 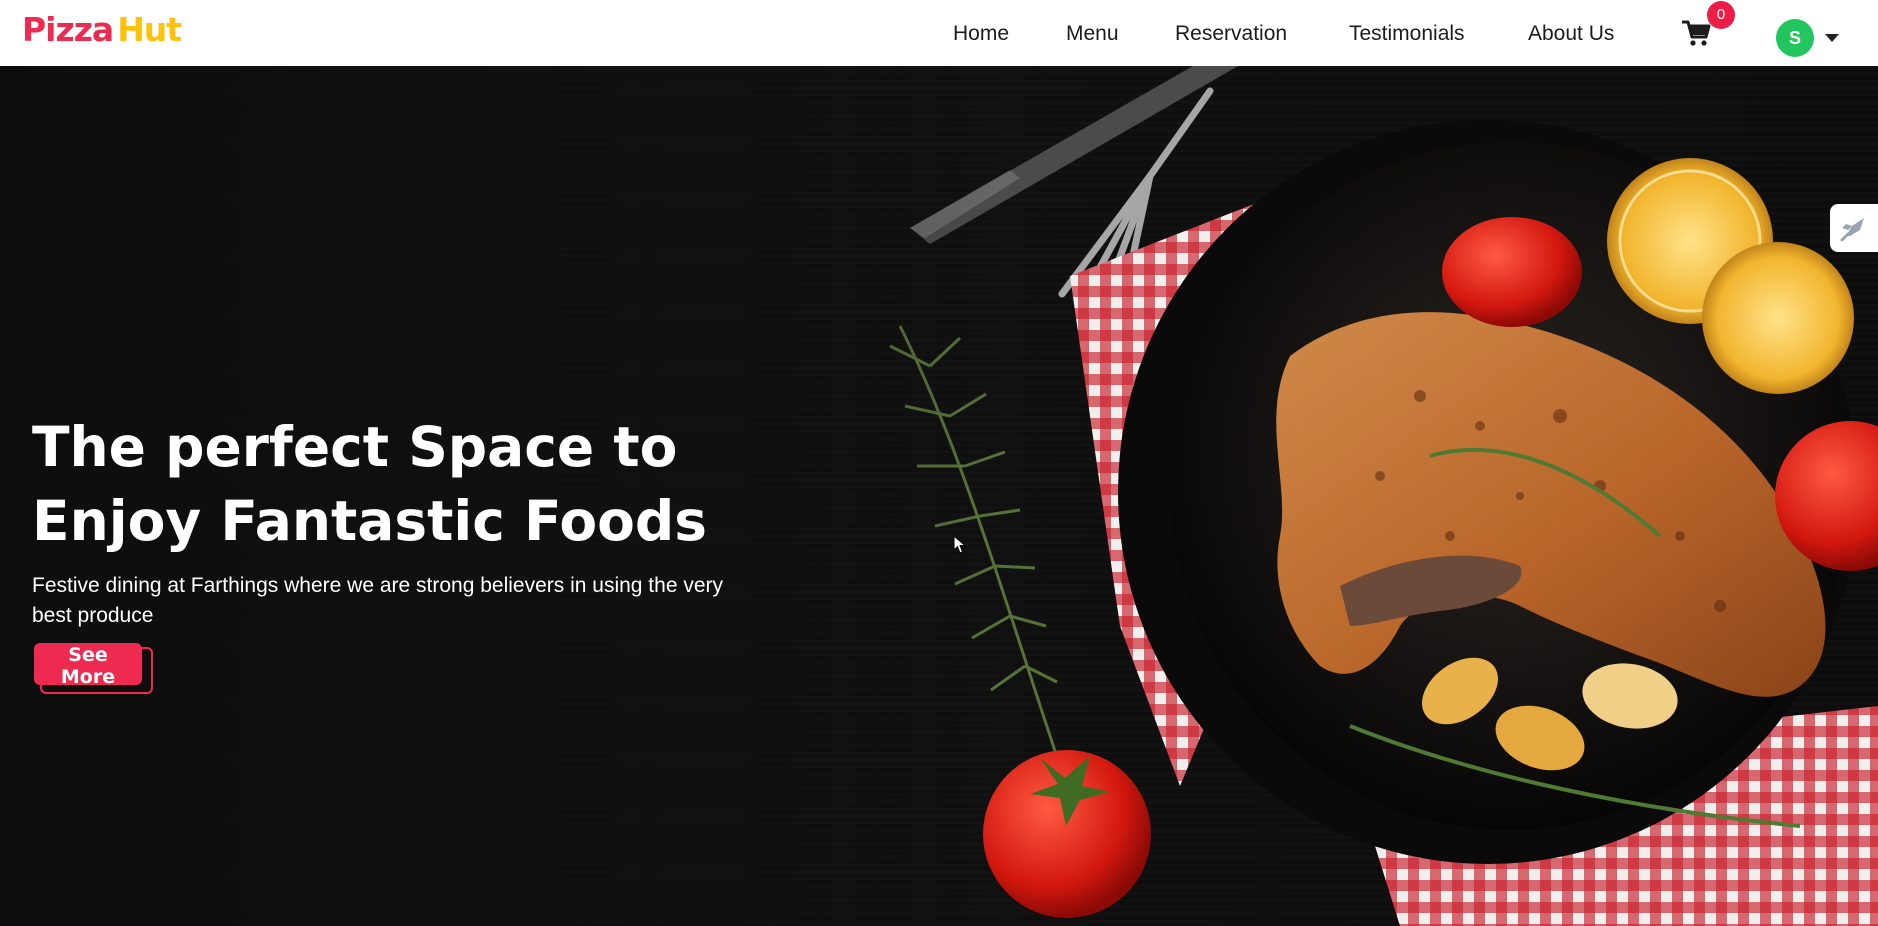 I want to click on nav-link-testimonials: Testimonials, so click(x=1407, y=34).